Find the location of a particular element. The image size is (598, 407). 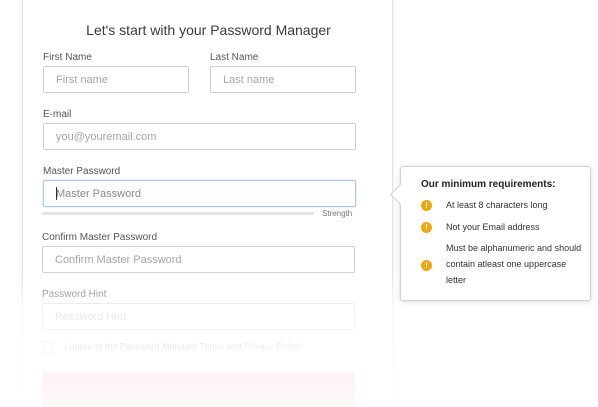

agree-checkbox is located at coordinates (48, 347).